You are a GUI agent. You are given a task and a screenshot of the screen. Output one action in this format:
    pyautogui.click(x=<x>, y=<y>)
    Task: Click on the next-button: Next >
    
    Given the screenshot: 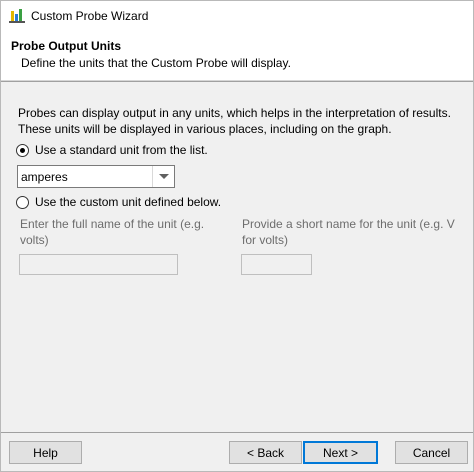 What is the action you would take?
    pyautogui.click(x=340, y=452)
    